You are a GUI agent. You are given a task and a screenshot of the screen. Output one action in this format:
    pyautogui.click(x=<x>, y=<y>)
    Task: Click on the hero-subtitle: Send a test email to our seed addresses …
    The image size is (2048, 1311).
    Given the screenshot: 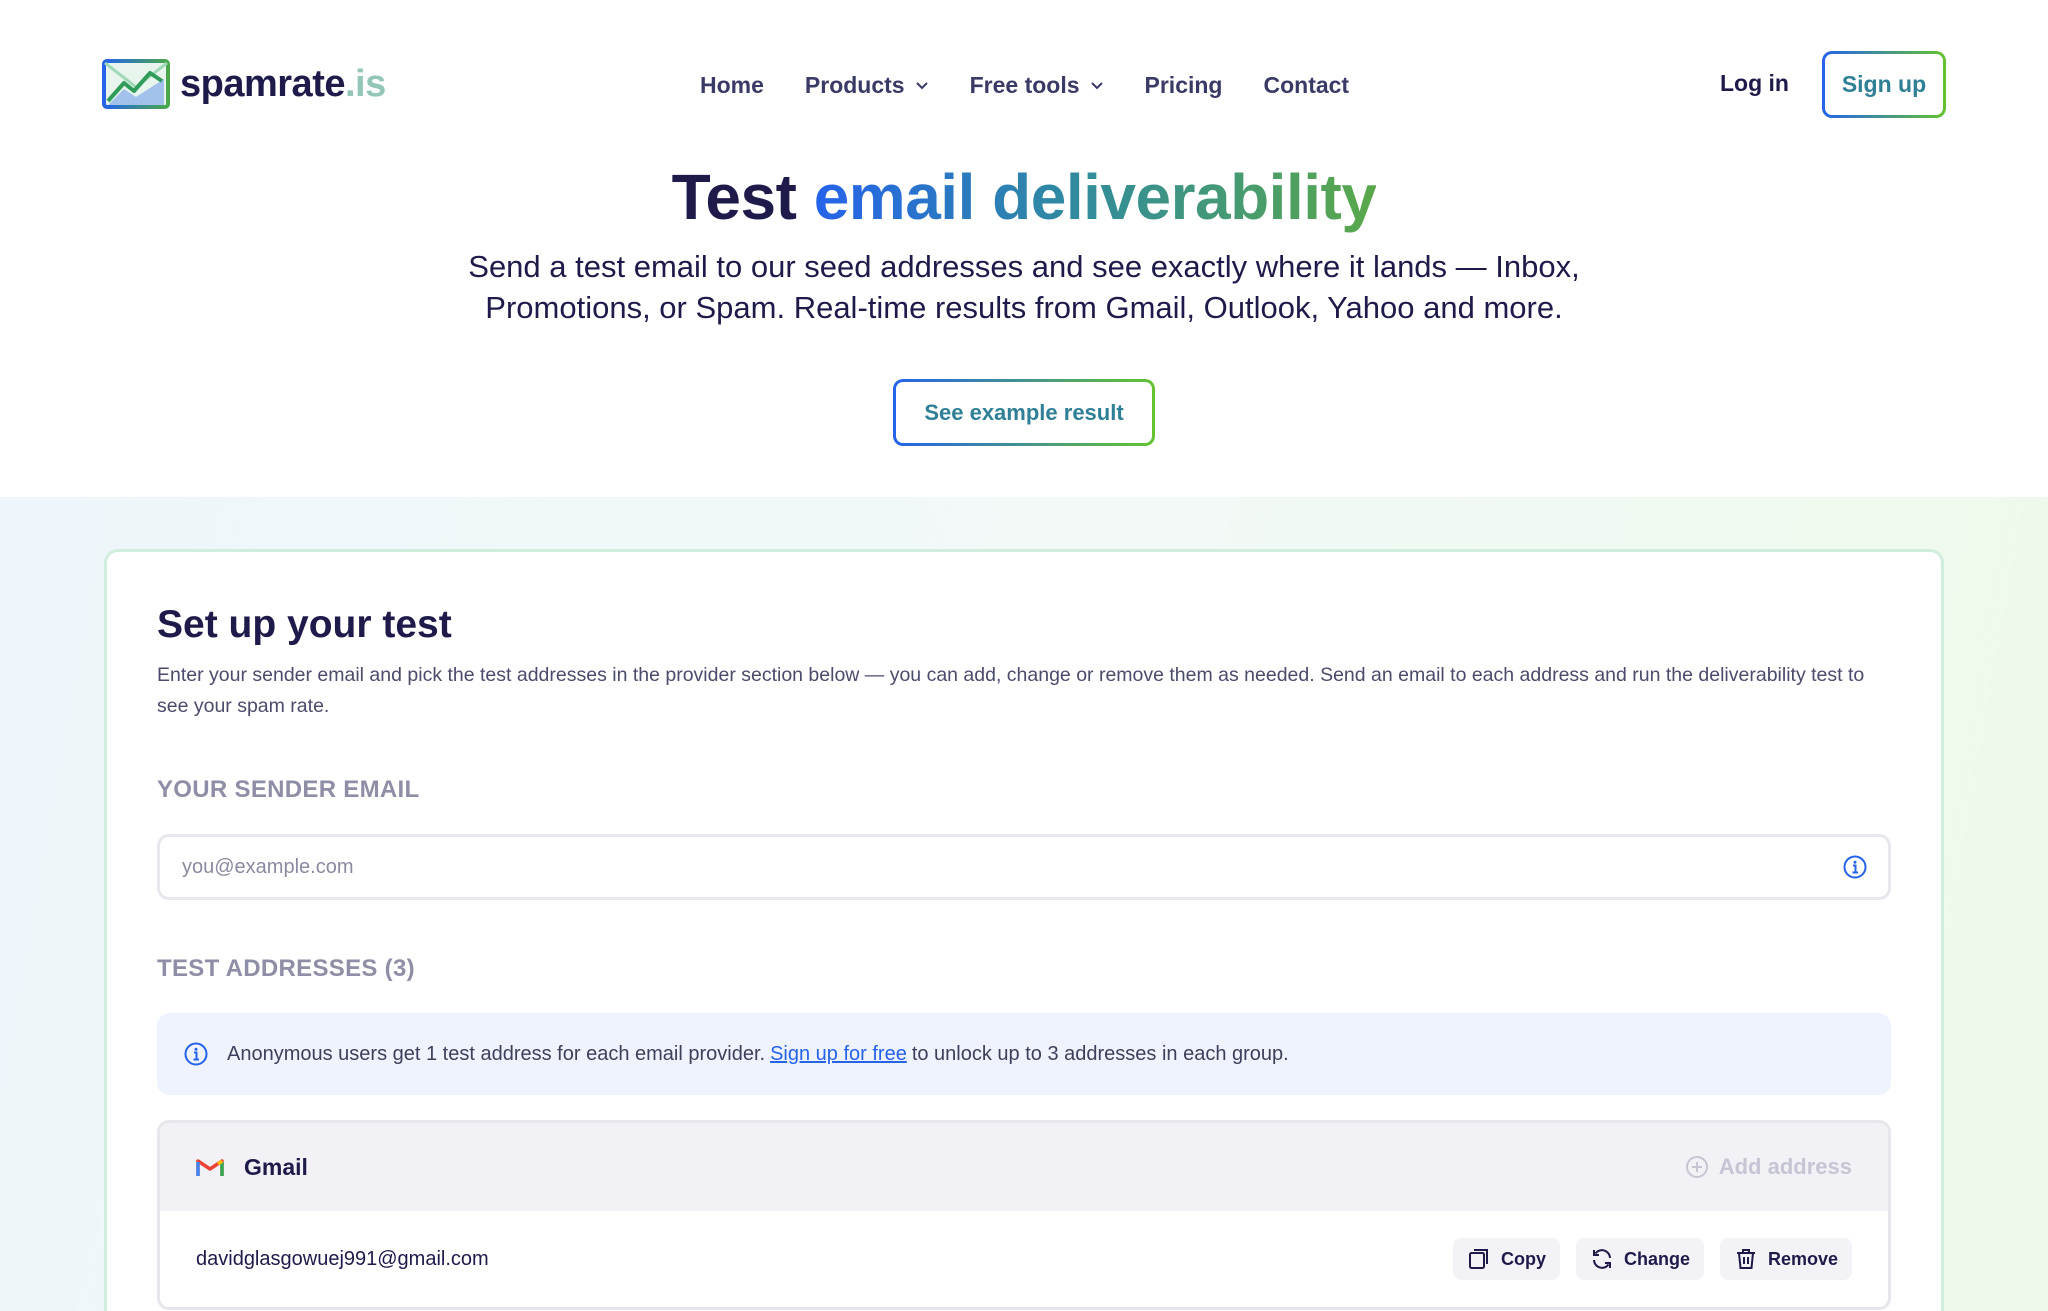 What is the action you would take?
    pyautogui.click(x=1024, y=287)
    